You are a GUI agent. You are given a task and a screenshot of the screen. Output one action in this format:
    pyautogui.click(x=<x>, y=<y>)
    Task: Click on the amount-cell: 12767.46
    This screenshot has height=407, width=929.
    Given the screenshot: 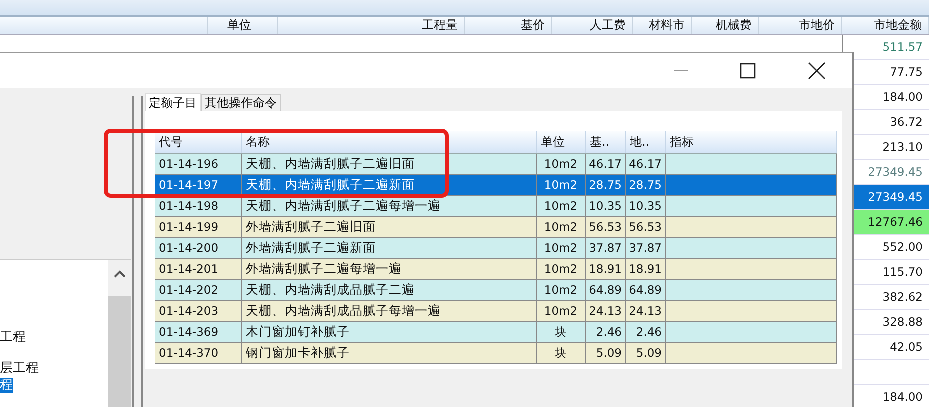 What is the action you would take?
    pyautogui.click(x=895, y=222)
    